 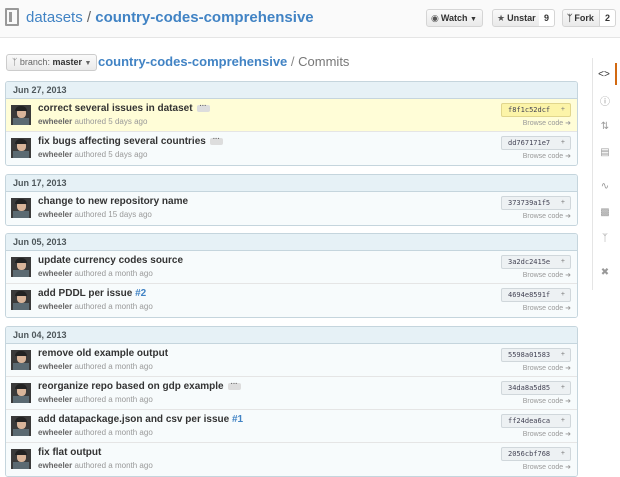 I want to click on repo-icon, so click(x=12, y=17).